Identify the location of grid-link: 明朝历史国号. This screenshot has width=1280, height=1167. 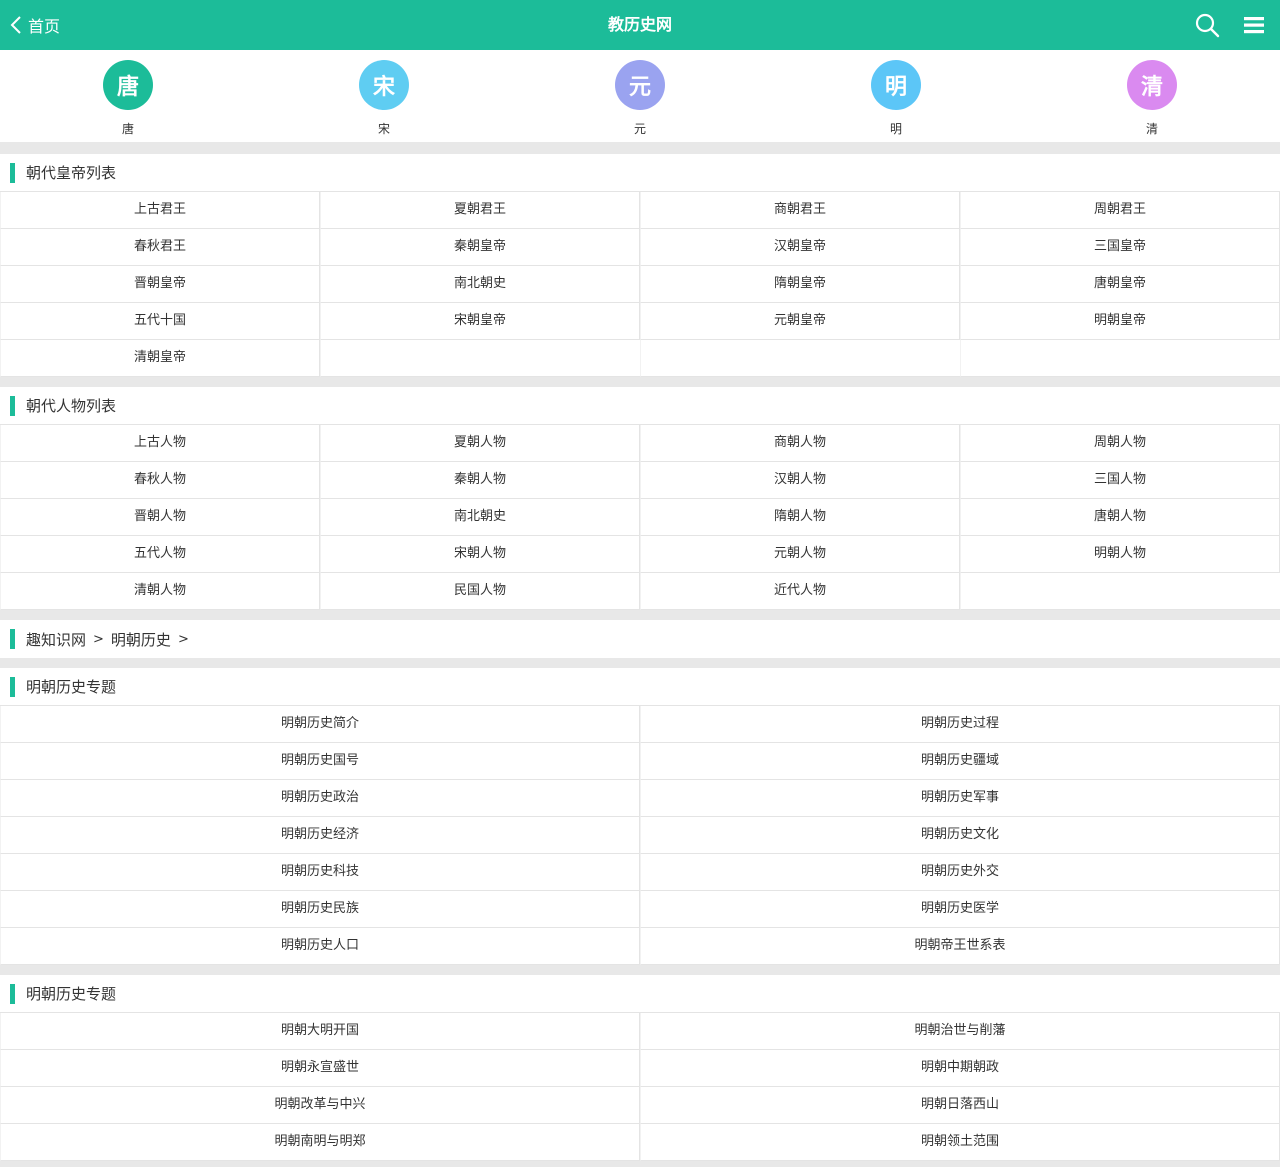
(320, 761).